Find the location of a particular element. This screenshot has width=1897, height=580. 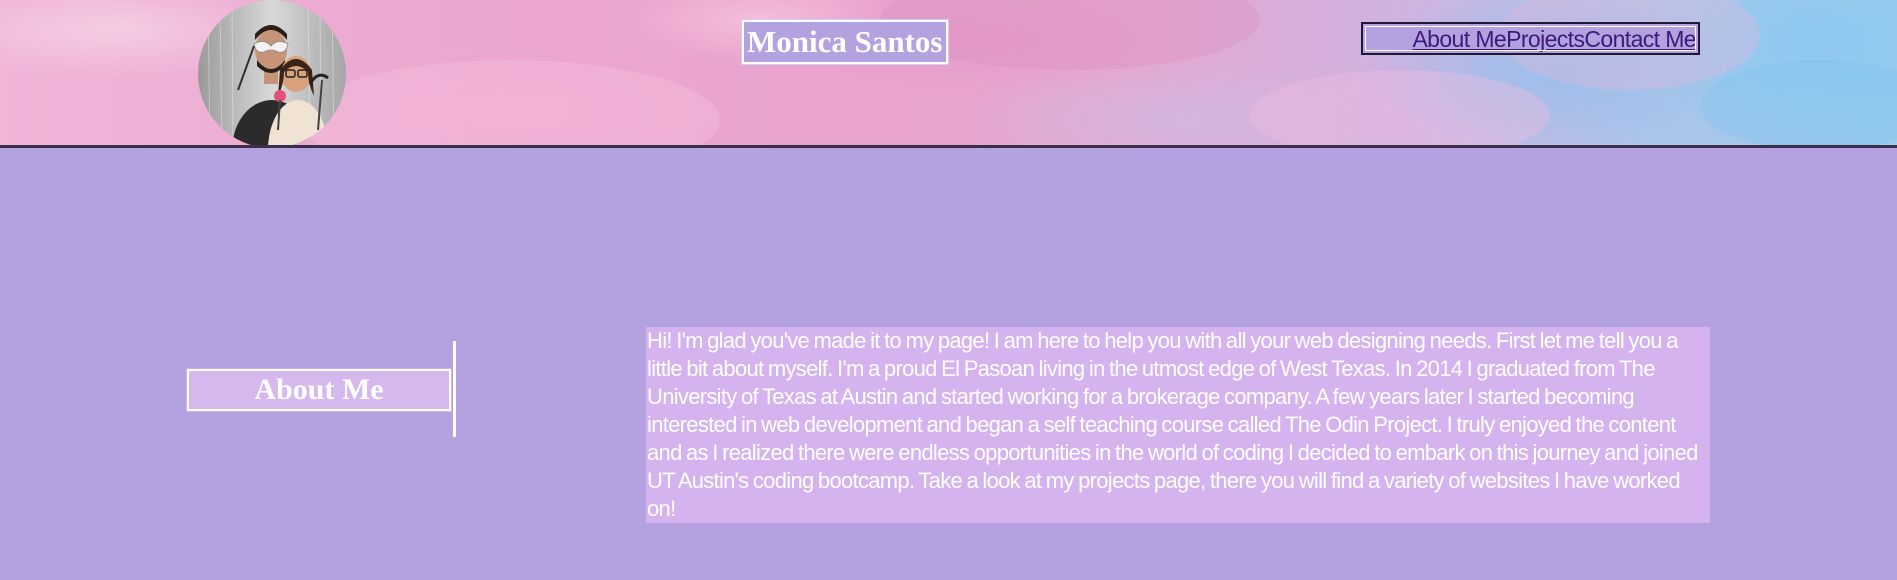

heading-divider is located at coordinates (454, 389).